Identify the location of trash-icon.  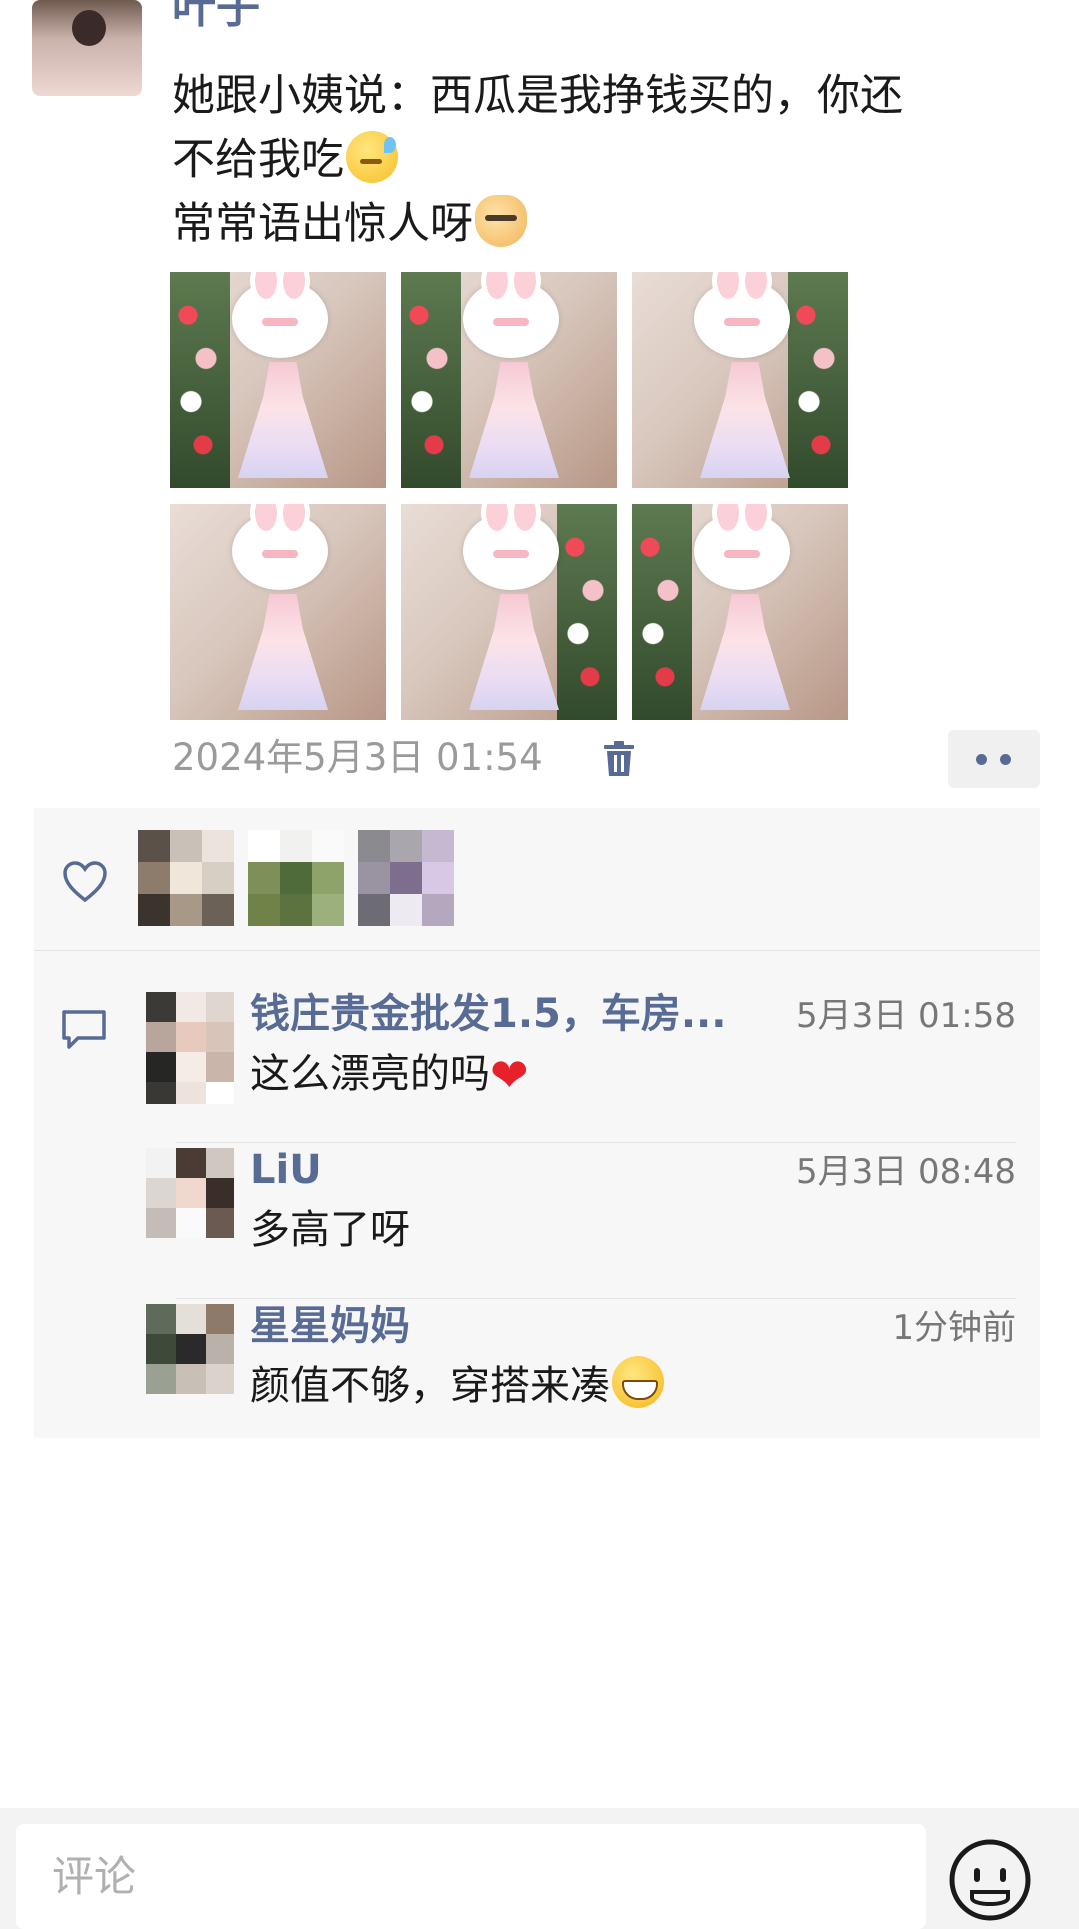
(619, 759).